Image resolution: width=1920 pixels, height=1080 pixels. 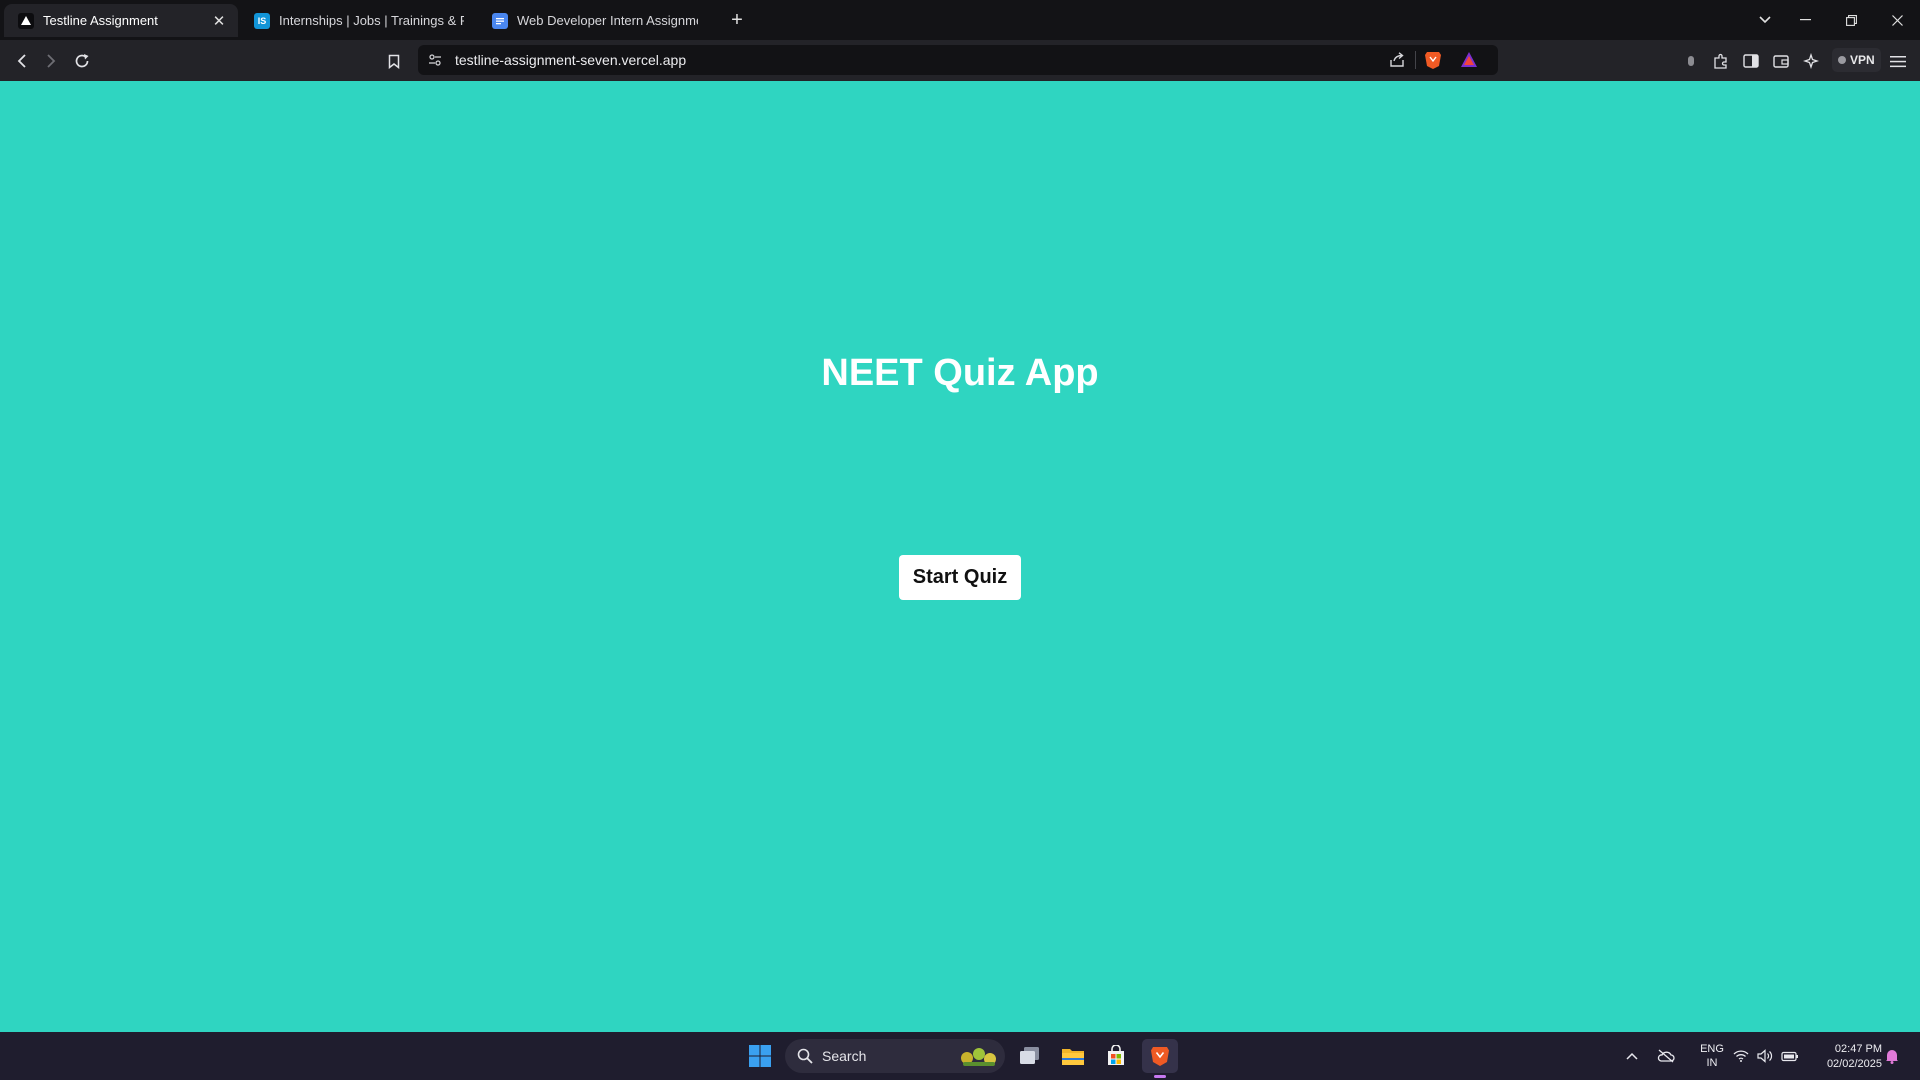 What do you see at coordinates (1842, 60) in the screenshot?
I see `vpn-status-icon` at bounding box center [1842, 60].